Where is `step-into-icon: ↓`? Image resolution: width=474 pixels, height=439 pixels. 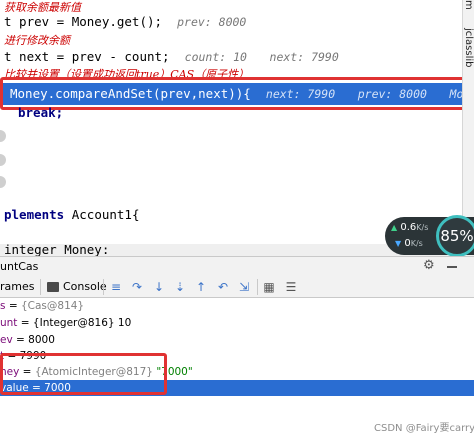 step-into-icon: ↓ is located at coordinates (159, 287).